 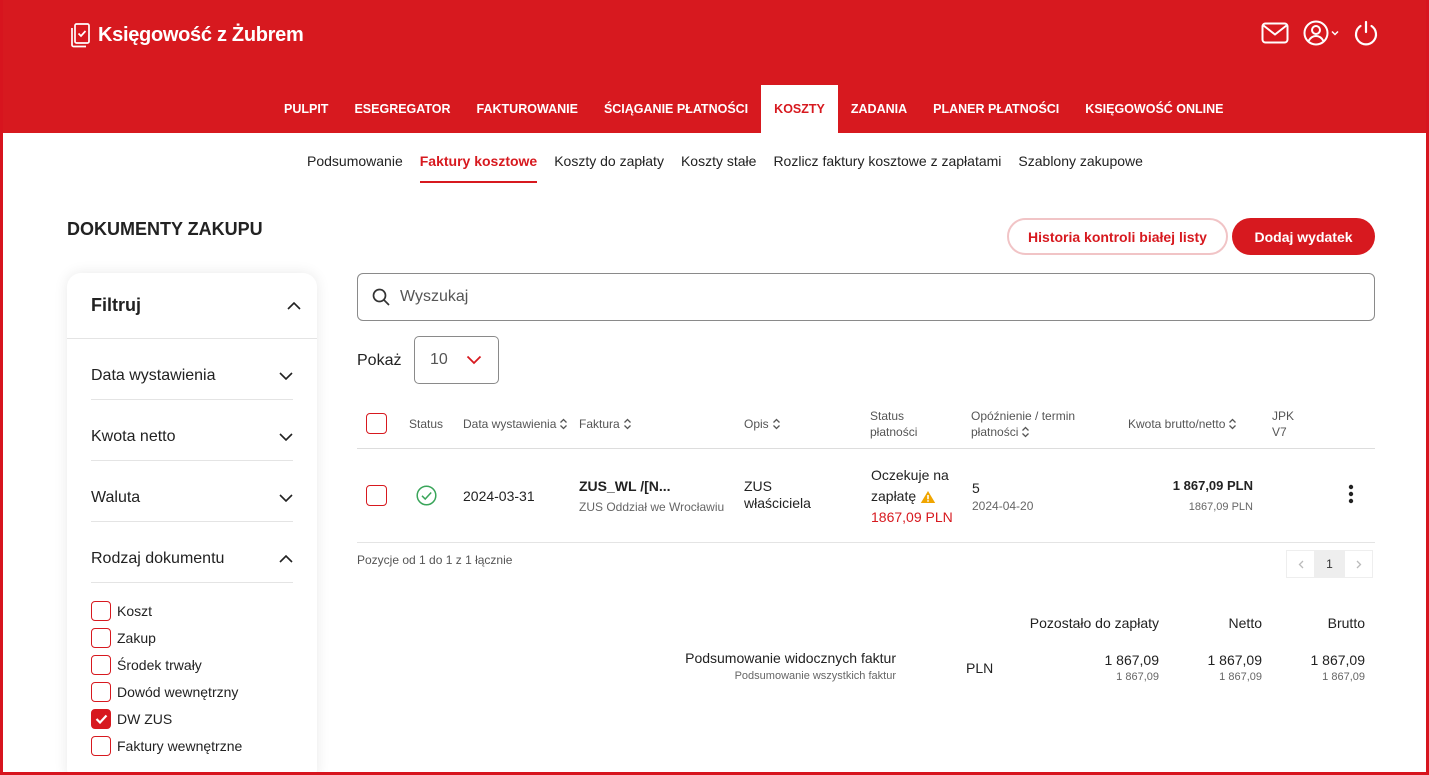 I want to click on doc-type-option: Faktury wewnętrzne, so click(x=192, y=745).